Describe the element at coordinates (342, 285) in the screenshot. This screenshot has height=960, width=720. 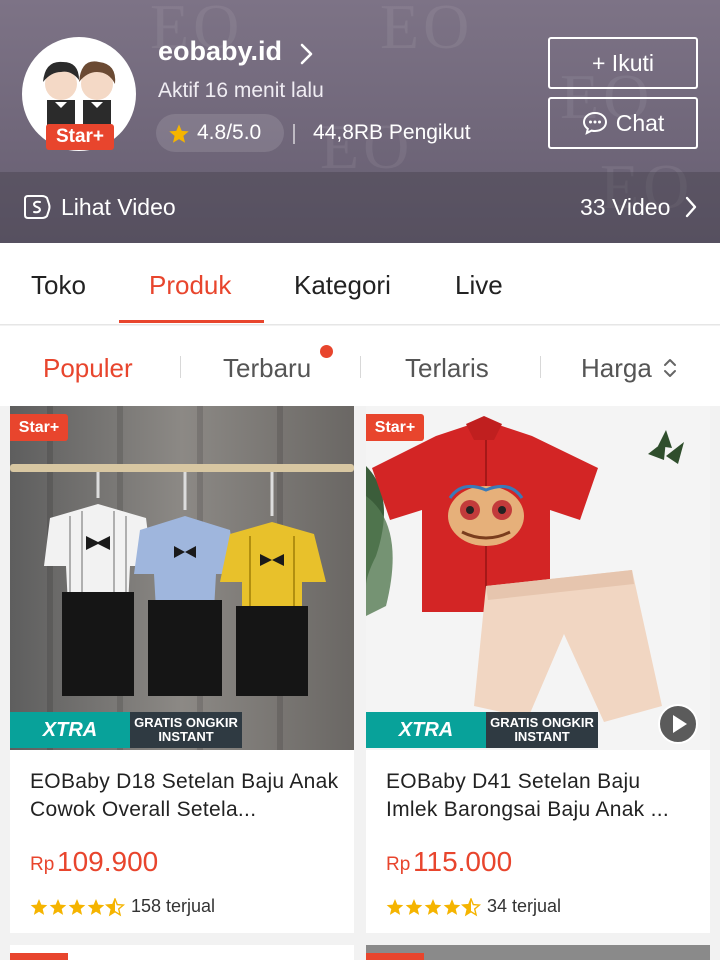
I see `tab-kategori: Kategori` at that location.